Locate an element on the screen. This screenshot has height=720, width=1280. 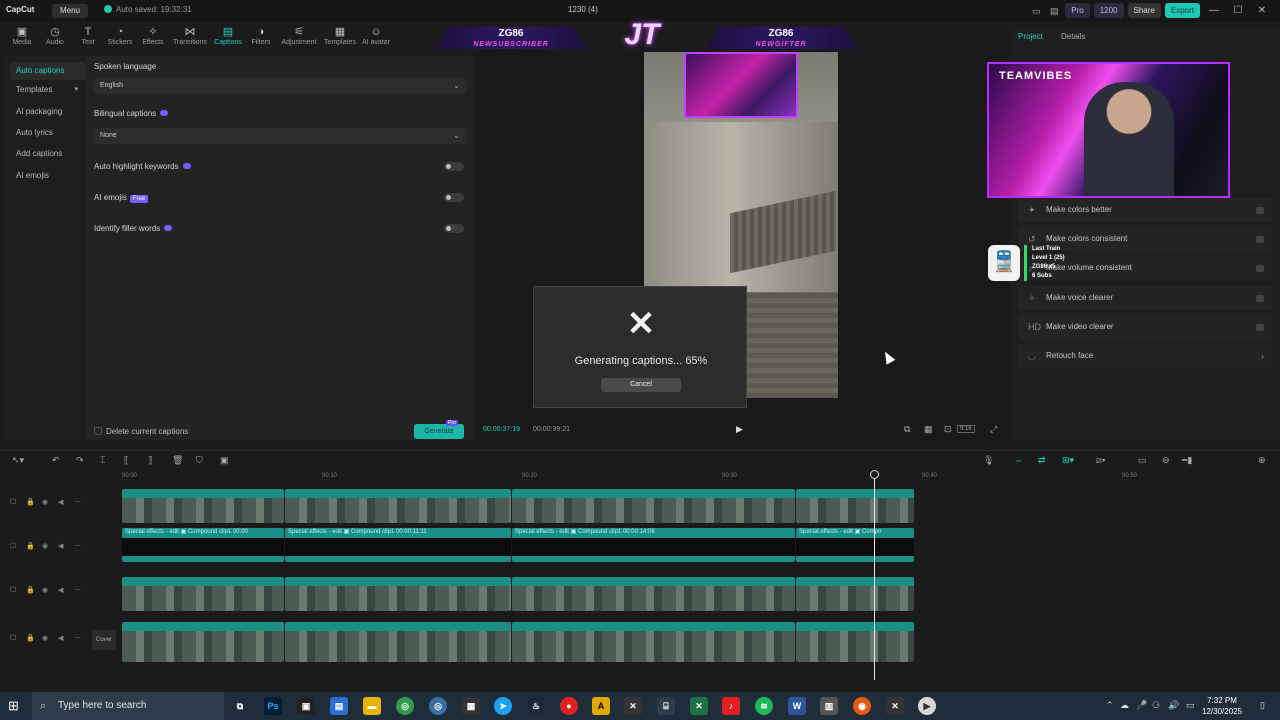
photoshop-icon: Ps is located at coordinates (273, 706).